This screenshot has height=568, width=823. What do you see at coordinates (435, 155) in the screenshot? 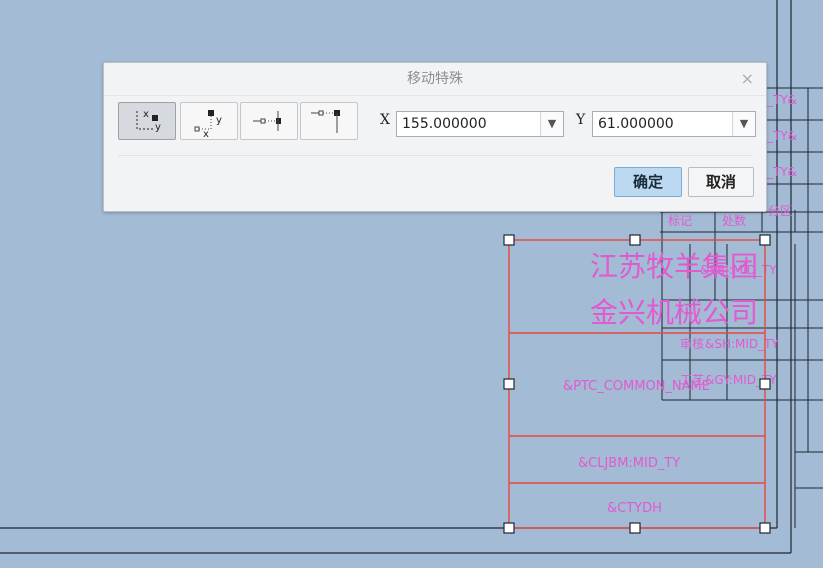
I see `divider` at bounding box center [435, 155].